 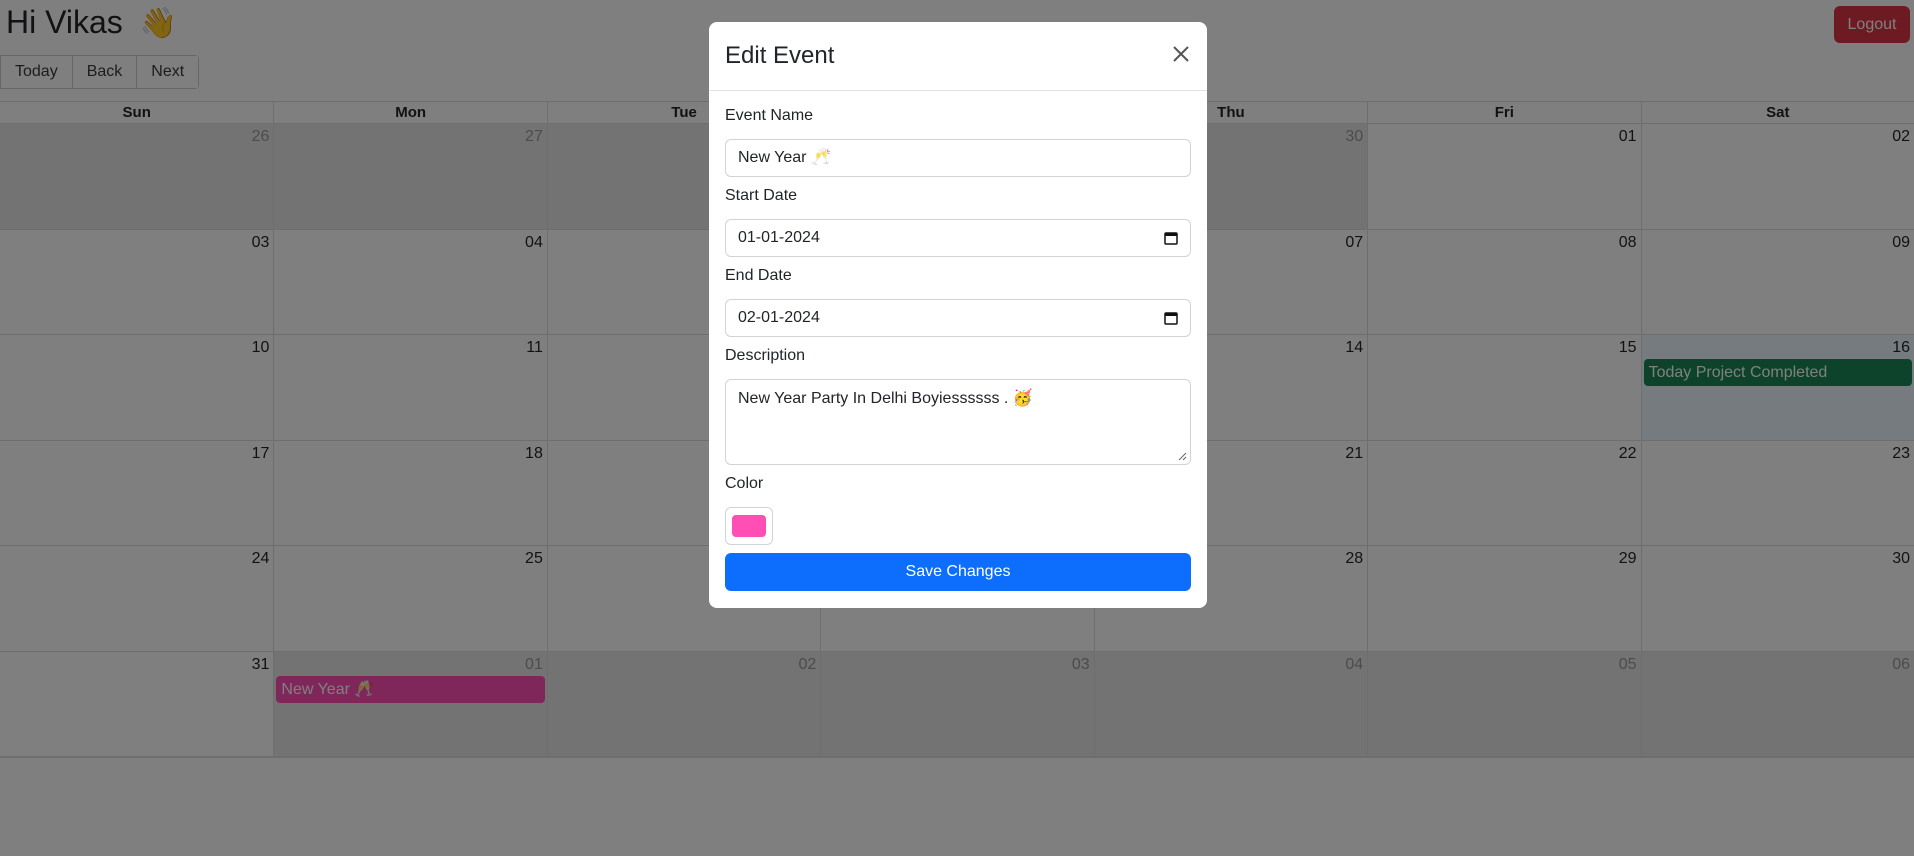 What do you see at coordinates (784, 157) in the screenshot?
I see `event-name-value: New Year 🥂` at bounding box center [784, 157].